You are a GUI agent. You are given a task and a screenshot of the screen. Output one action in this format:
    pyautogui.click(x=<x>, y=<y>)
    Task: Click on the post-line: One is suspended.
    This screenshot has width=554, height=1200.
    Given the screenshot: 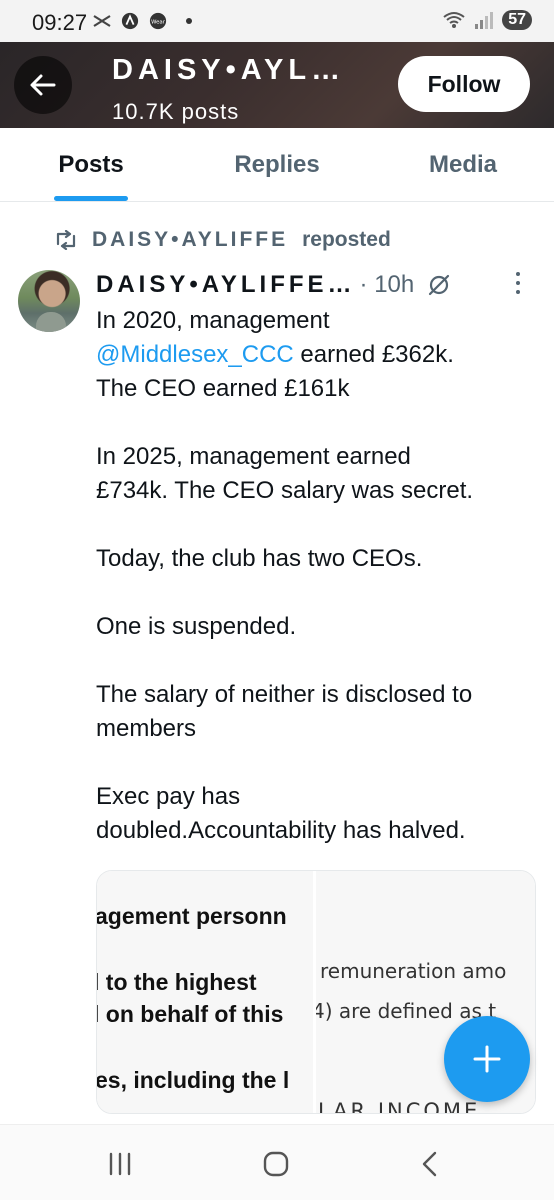 What is the action you would take?
    pyautogui.click(x=196, y=626)
    